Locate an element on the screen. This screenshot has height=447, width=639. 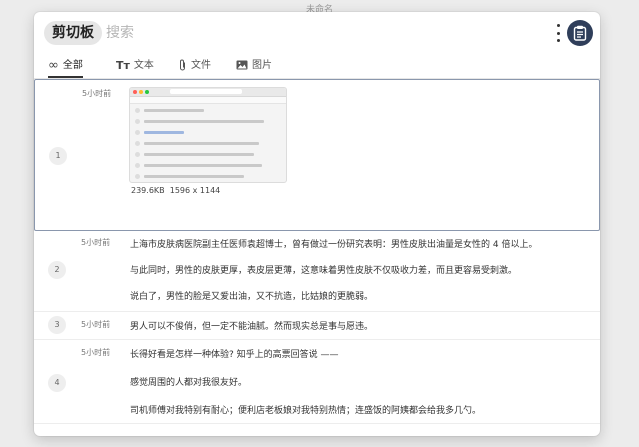
header: 剪切板 is located at coordinates (317, 33).